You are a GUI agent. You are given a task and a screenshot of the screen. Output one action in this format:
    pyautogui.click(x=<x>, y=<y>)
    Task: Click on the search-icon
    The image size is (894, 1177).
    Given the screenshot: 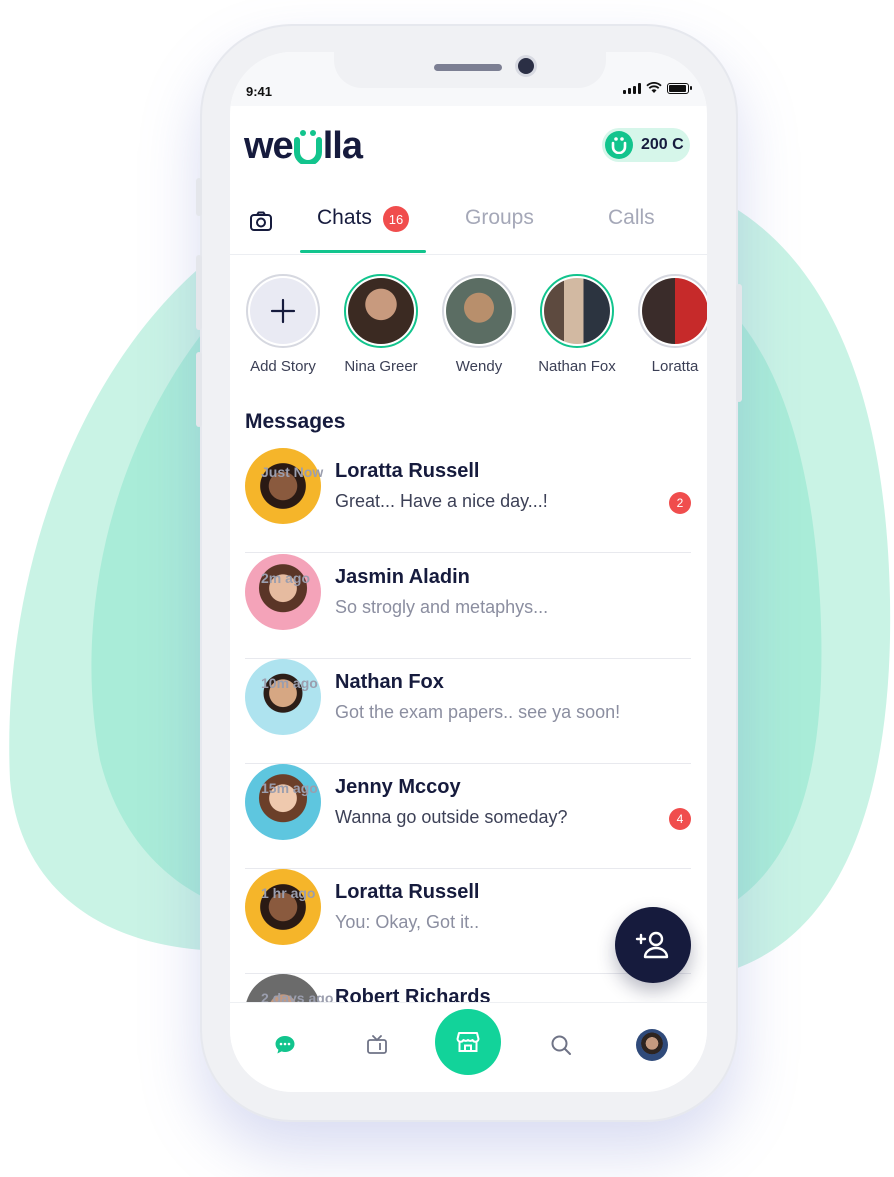 What is the action you would take?
    pyautogui.click(x=561, y=1045)
    